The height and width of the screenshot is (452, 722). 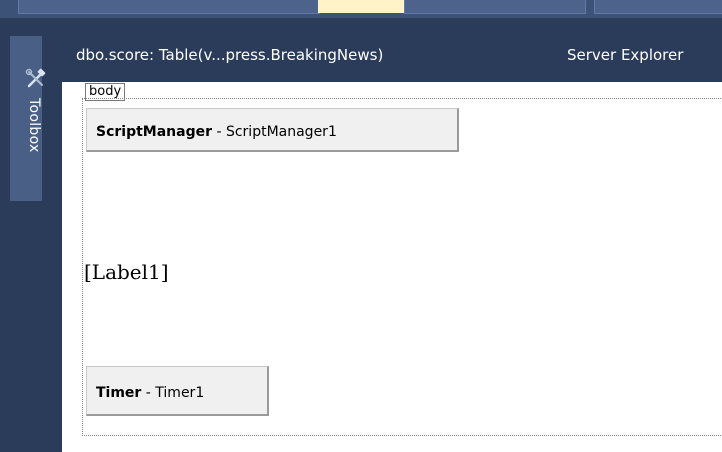 I want to click on tab-dbo-score-table: dbo.score: Table(v...press.BreakingNews), so click(x=229, y=55).